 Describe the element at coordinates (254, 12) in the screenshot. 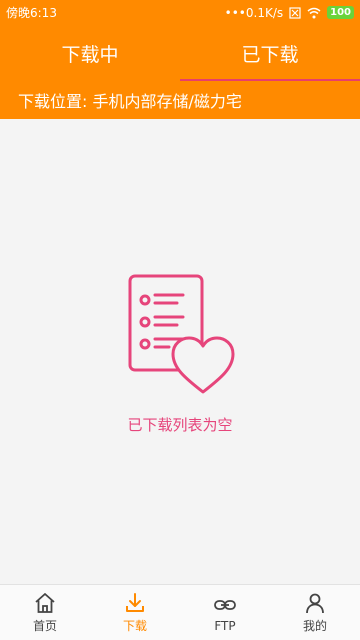

I see `network-speed: •••0.1K/s` at that location.